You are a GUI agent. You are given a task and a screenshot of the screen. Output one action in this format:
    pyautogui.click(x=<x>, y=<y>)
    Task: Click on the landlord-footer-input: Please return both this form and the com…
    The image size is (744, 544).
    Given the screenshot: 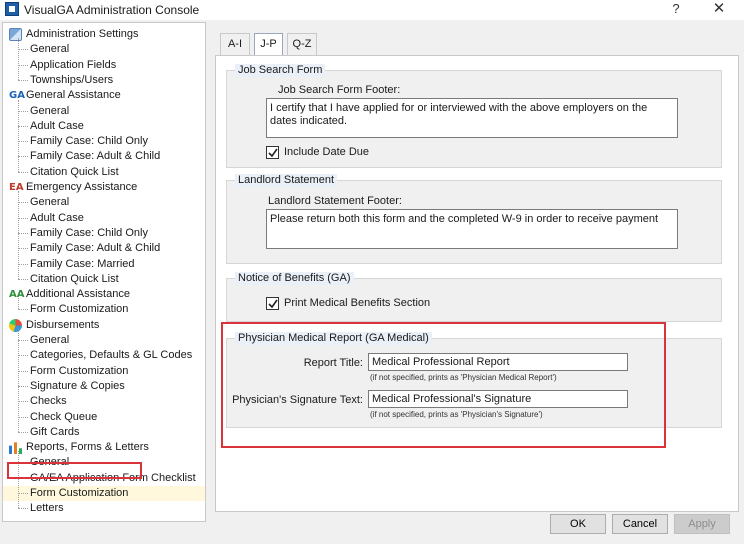 What is the action you would take?
    pyautogui.click(x=472, y=229)
    